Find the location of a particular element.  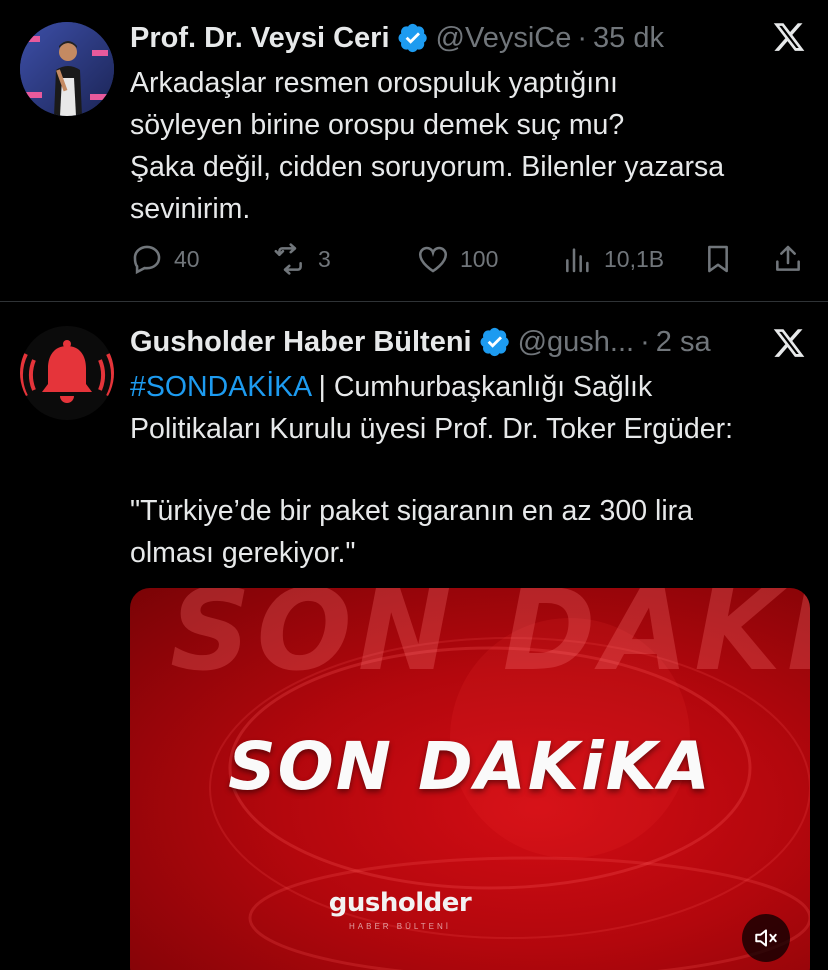

speaker-muted-icon is located at coordinates (766, 938).